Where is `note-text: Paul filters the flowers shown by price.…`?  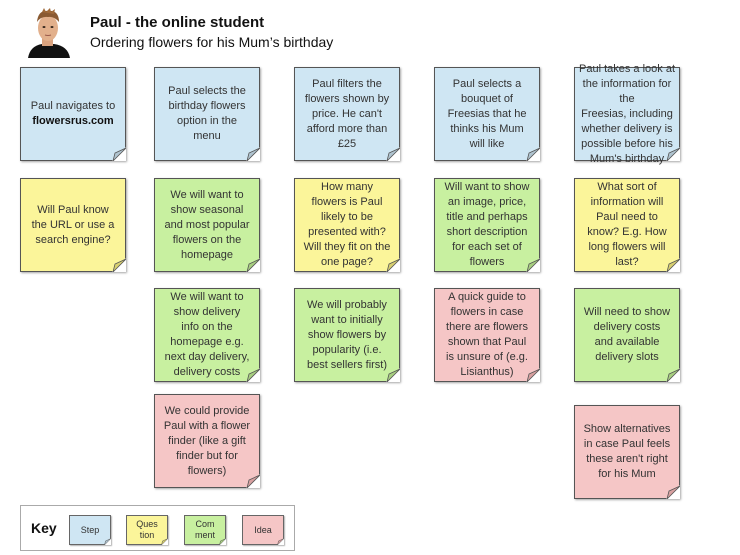 note-text: Paul filters the flowers shown by price.… is located at coordinates (347, 113).